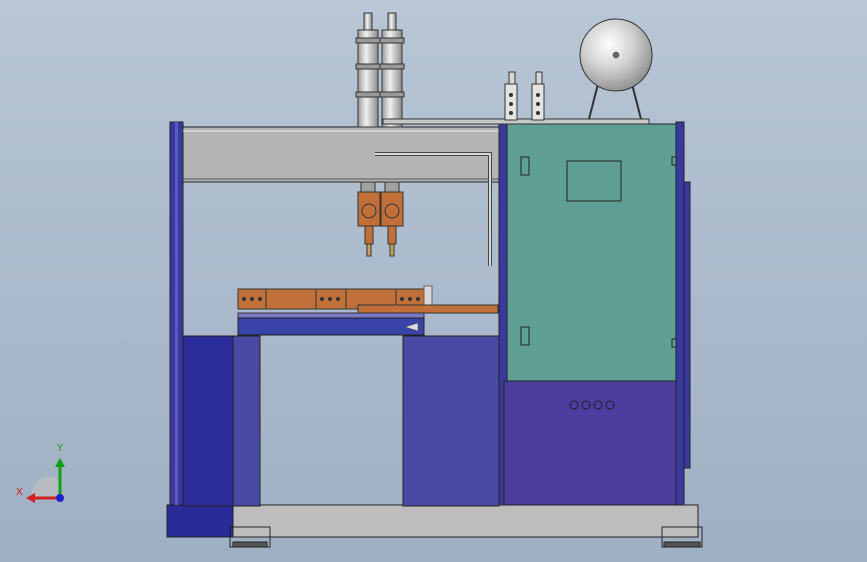 The image size is (867, 562). What do you see at coordinates (590, 443) in the screenshot?
I see `cabinet-lower-panel` at bounding box center [590, 443].